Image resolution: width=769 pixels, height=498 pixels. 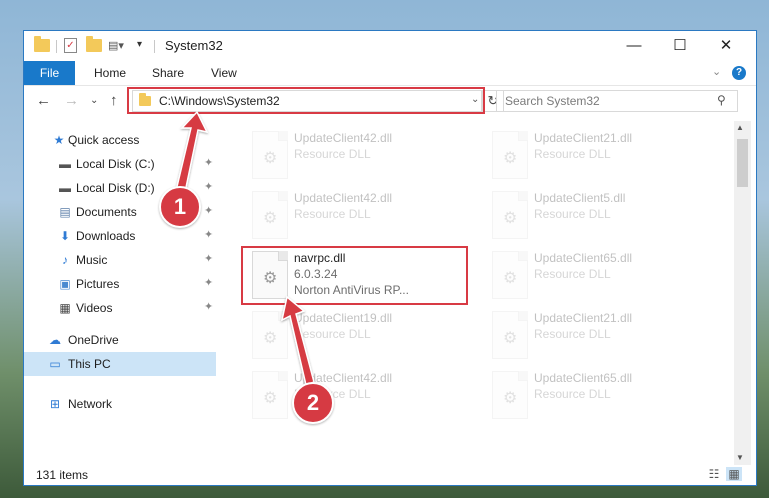 I want to click on step-badge-1: 1, so click(x=180, y=207).